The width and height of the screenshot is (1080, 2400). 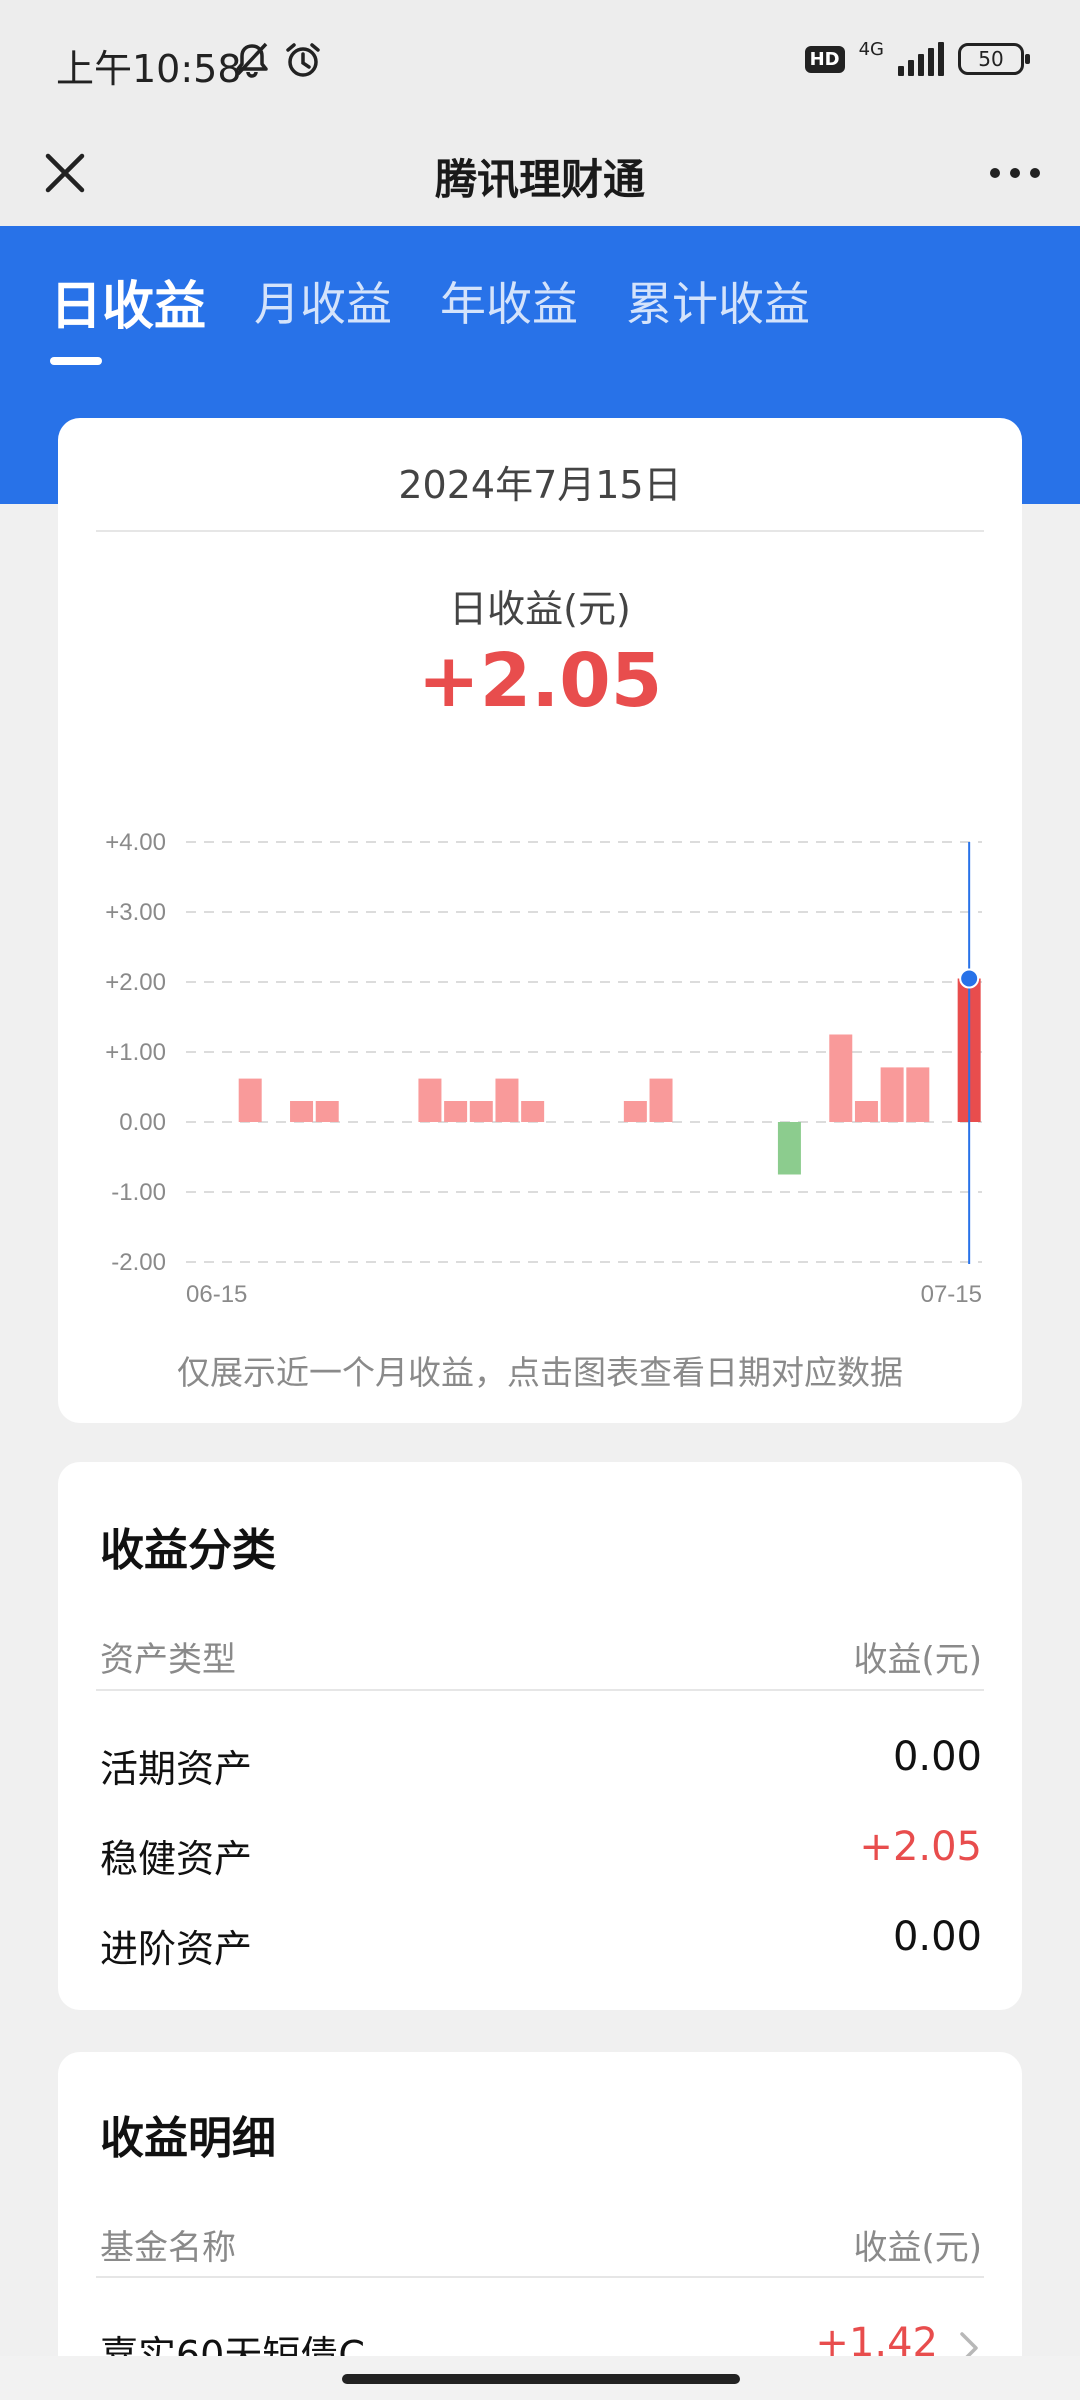 I want to click on category-label: 活期资产, so click(x=176, y=1769).